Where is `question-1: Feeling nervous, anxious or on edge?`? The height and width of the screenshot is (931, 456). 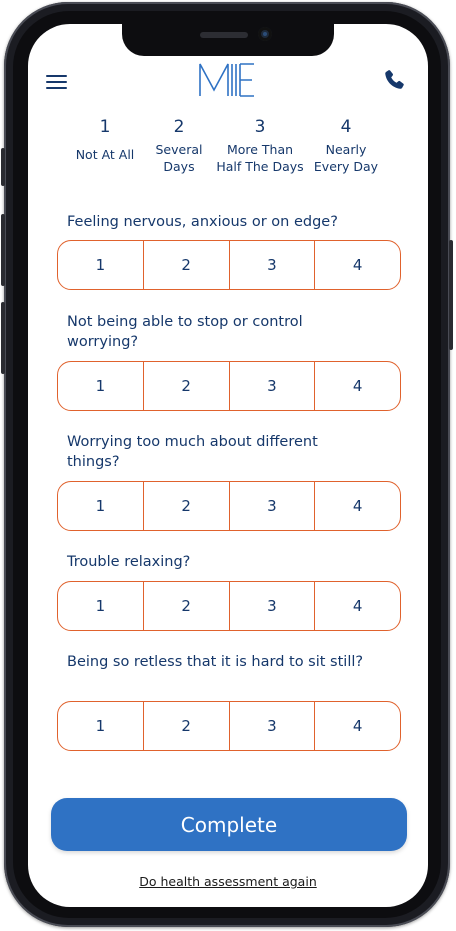
question-1: Feeling nervous, anxious or on edge? is located at coordinates (202, 222).